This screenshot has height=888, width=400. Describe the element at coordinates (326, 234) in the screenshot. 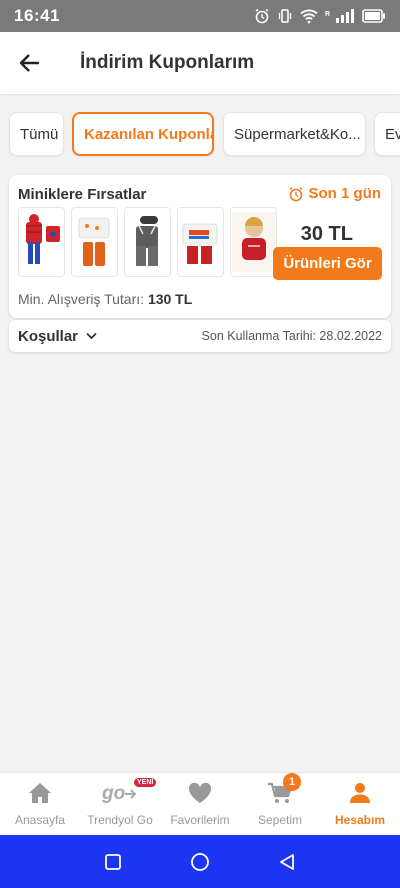

I see `coupon-amount: 30 TL` at that location.